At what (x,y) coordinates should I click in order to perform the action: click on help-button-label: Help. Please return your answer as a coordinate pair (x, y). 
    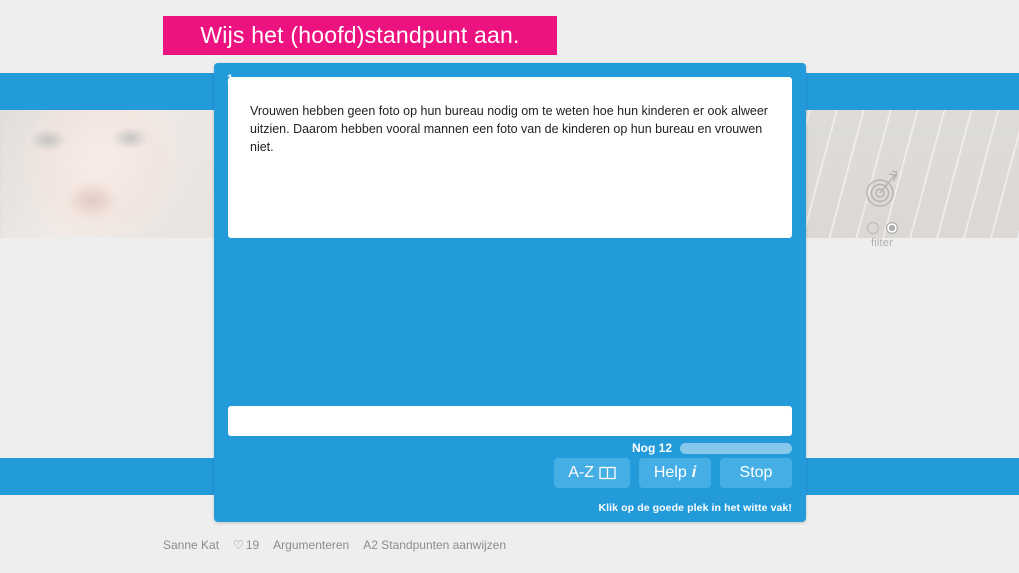
    Looking at the image, I should click on (670, 472).